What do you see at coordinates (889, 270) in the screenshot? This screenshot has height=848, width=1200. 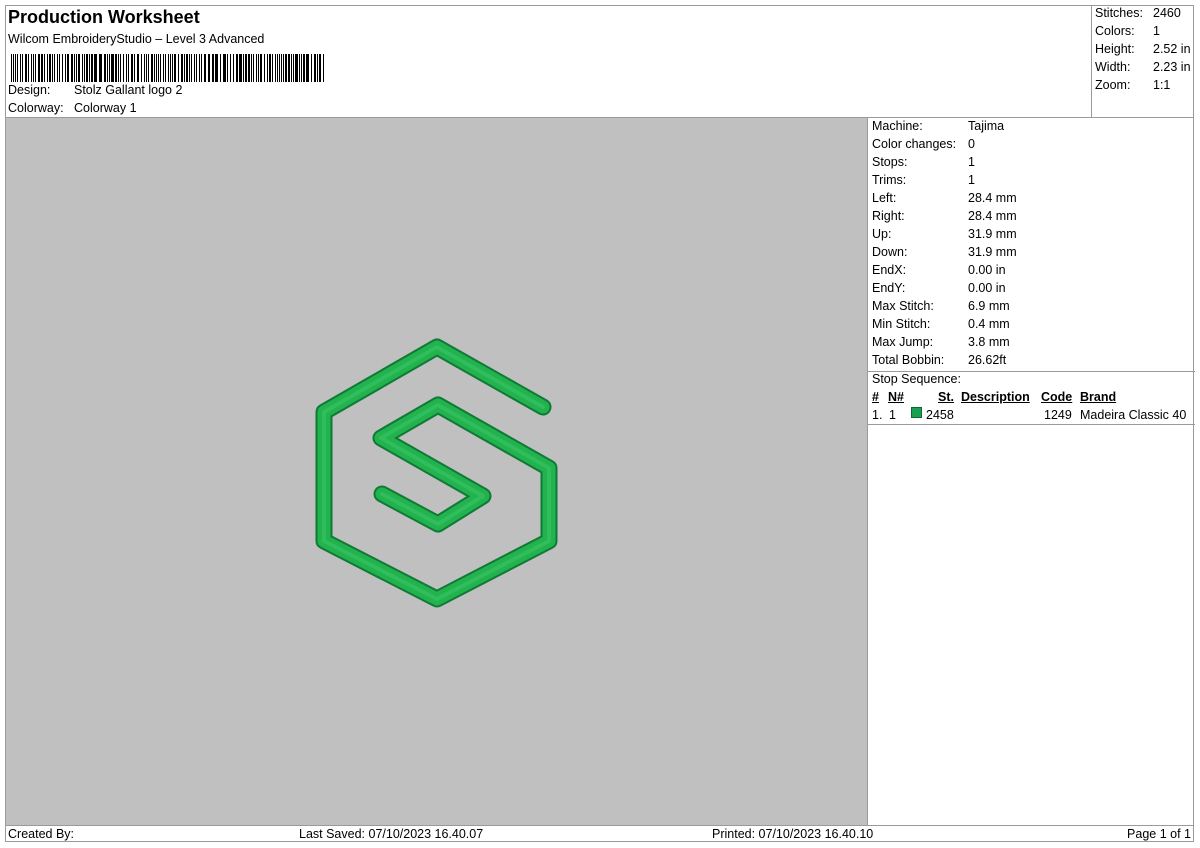 I see `info-label: EndX:` at bounding box center [889, 270].